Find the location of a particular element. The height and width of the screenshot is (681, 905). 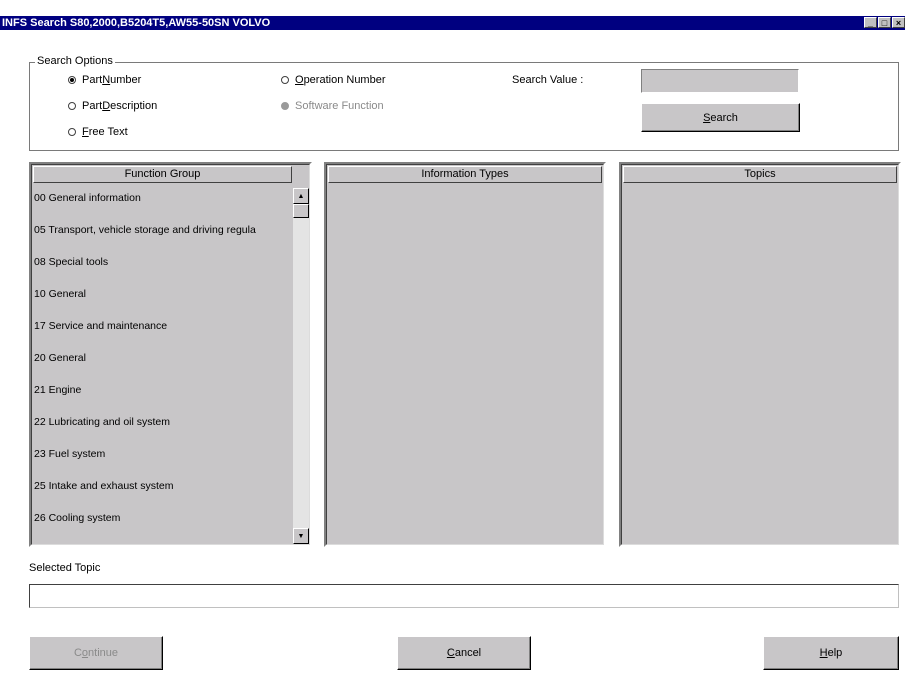

help-button: Help is located at coordinates (831, 653).